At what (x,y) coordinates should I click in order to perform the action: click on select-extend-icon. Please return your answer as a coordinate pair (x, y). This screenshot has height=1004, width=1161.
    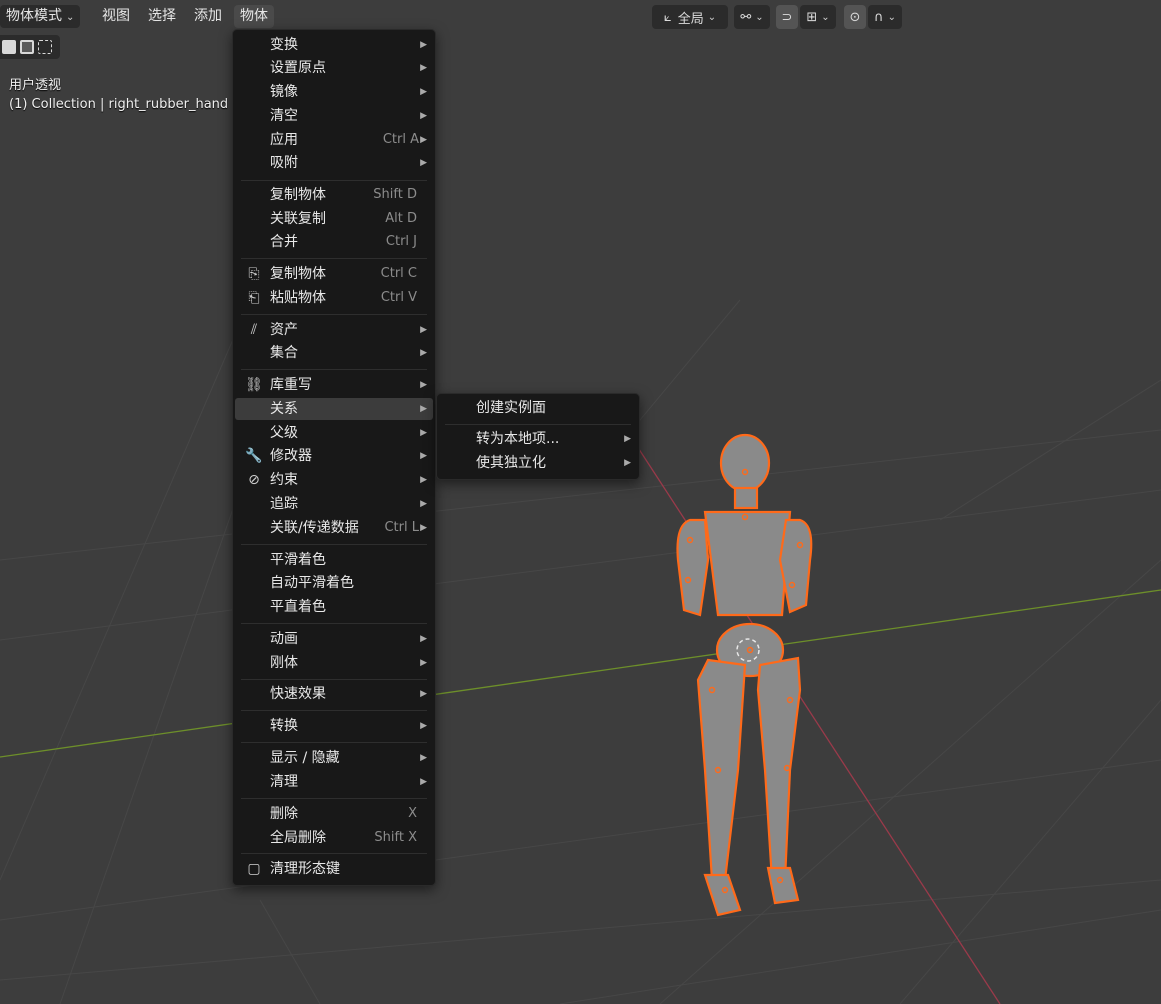
    Looking at the image, I should click on (27, 47).